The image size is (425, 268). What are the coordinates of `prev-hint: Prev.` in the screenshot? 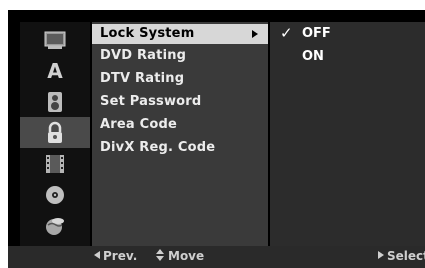 It's located at (115, 256).